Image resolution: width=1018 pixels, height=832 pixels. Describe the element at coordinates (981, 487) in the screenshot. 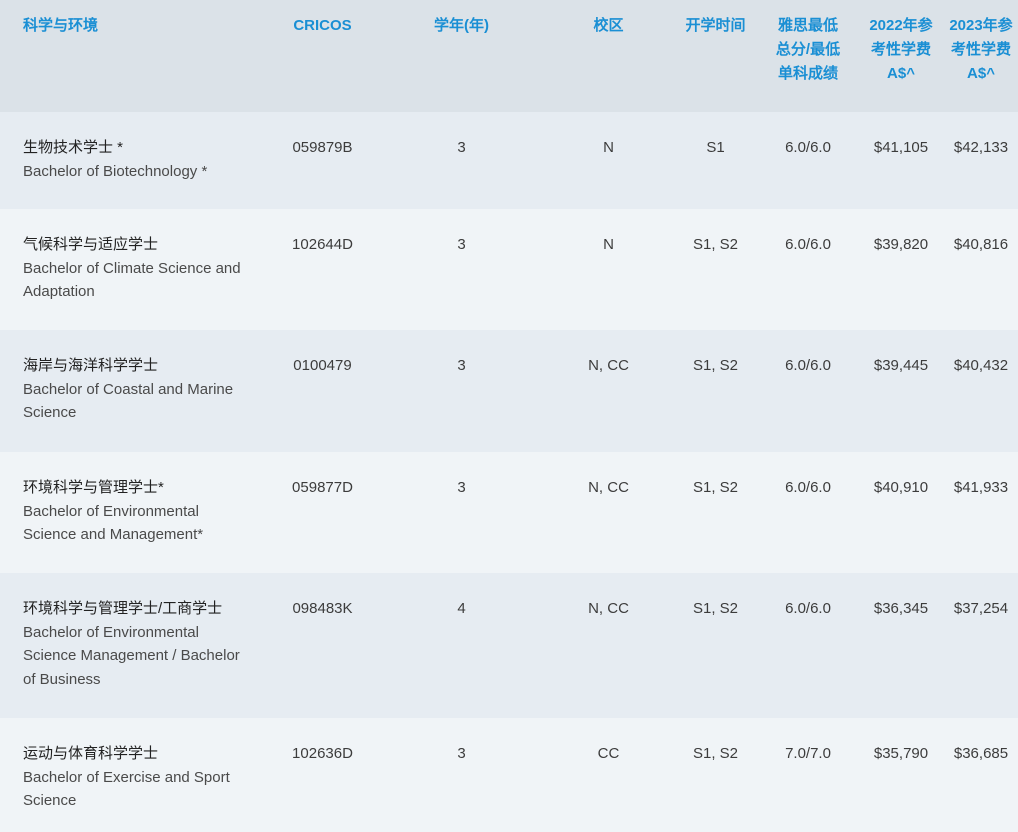

I see `fee-2023-cell: $41,933` at that location.